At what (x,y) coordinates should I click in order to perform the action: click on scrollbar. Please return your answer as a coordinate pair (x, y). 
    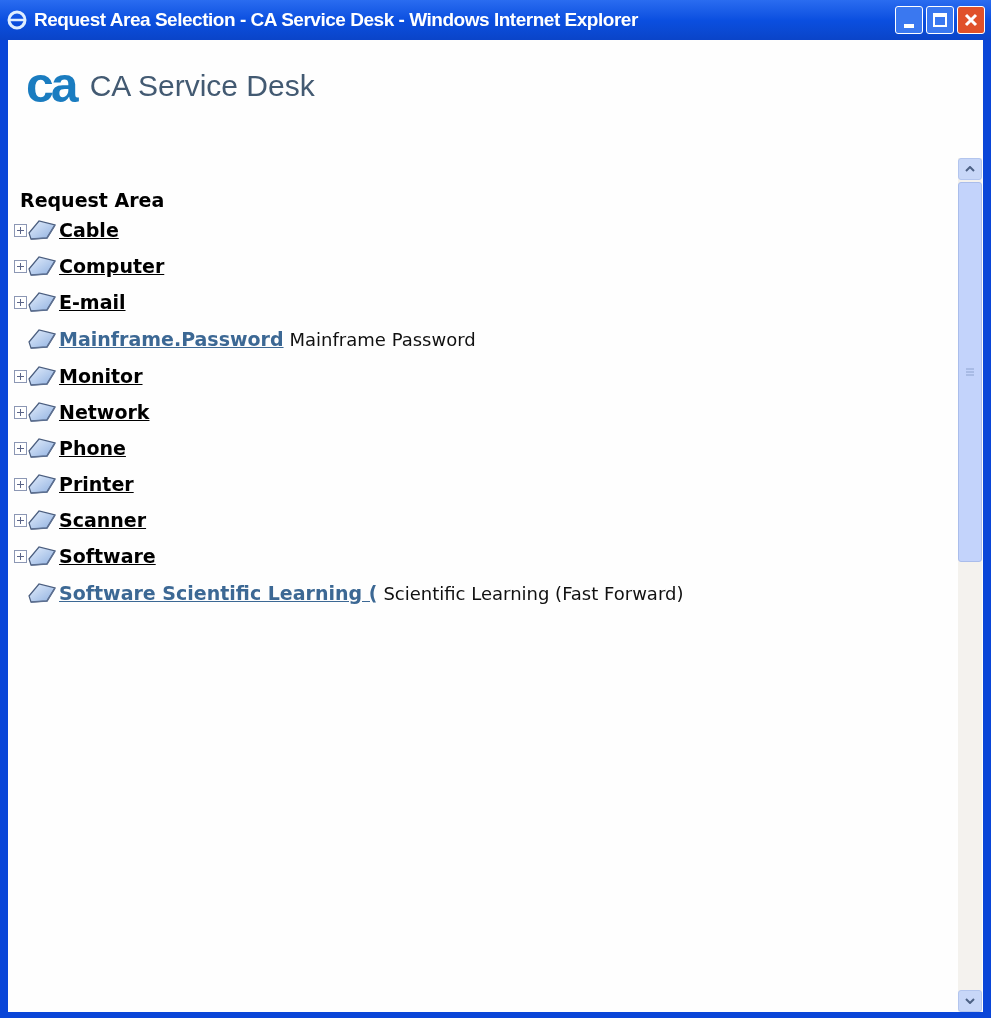
    Looking at the image, I should click on (970, 585).